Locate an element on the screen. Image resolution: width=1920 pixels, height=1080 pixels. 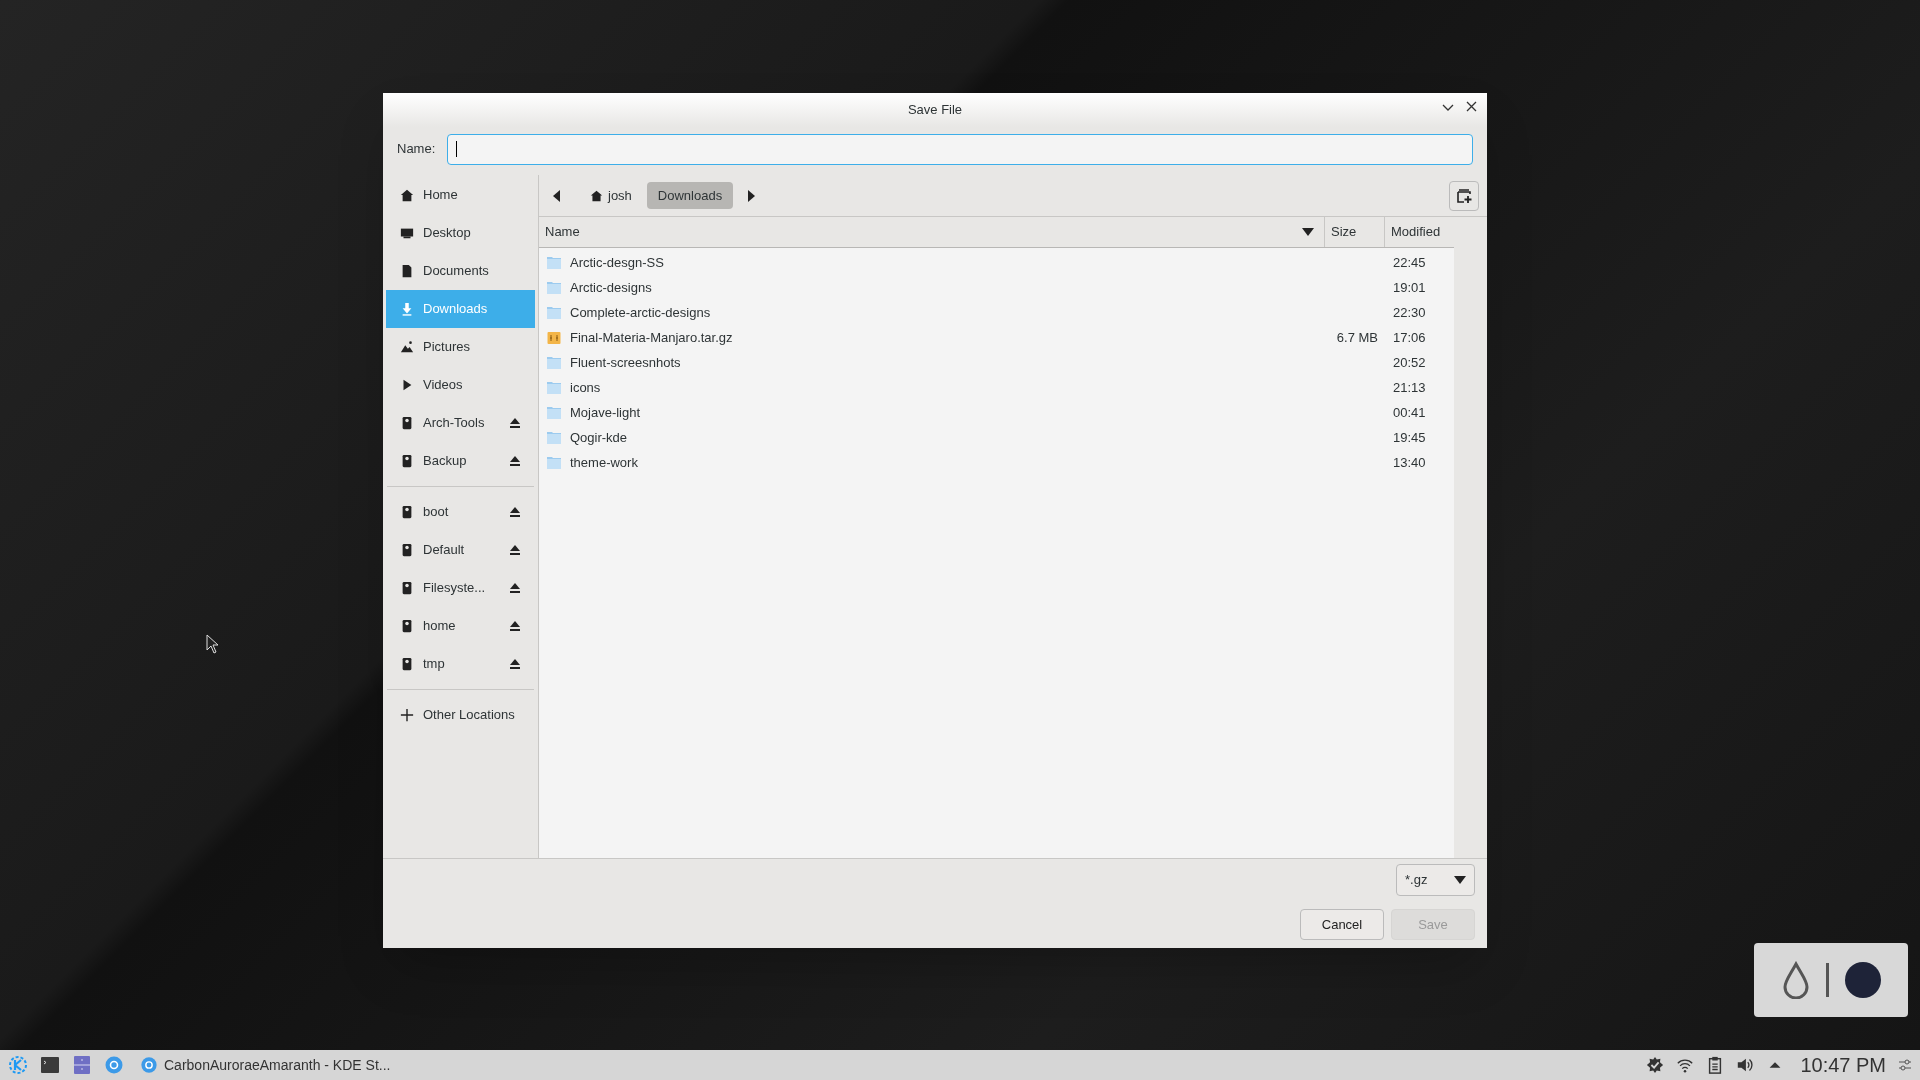
column-header: Name is located at coordinates (931, 232).